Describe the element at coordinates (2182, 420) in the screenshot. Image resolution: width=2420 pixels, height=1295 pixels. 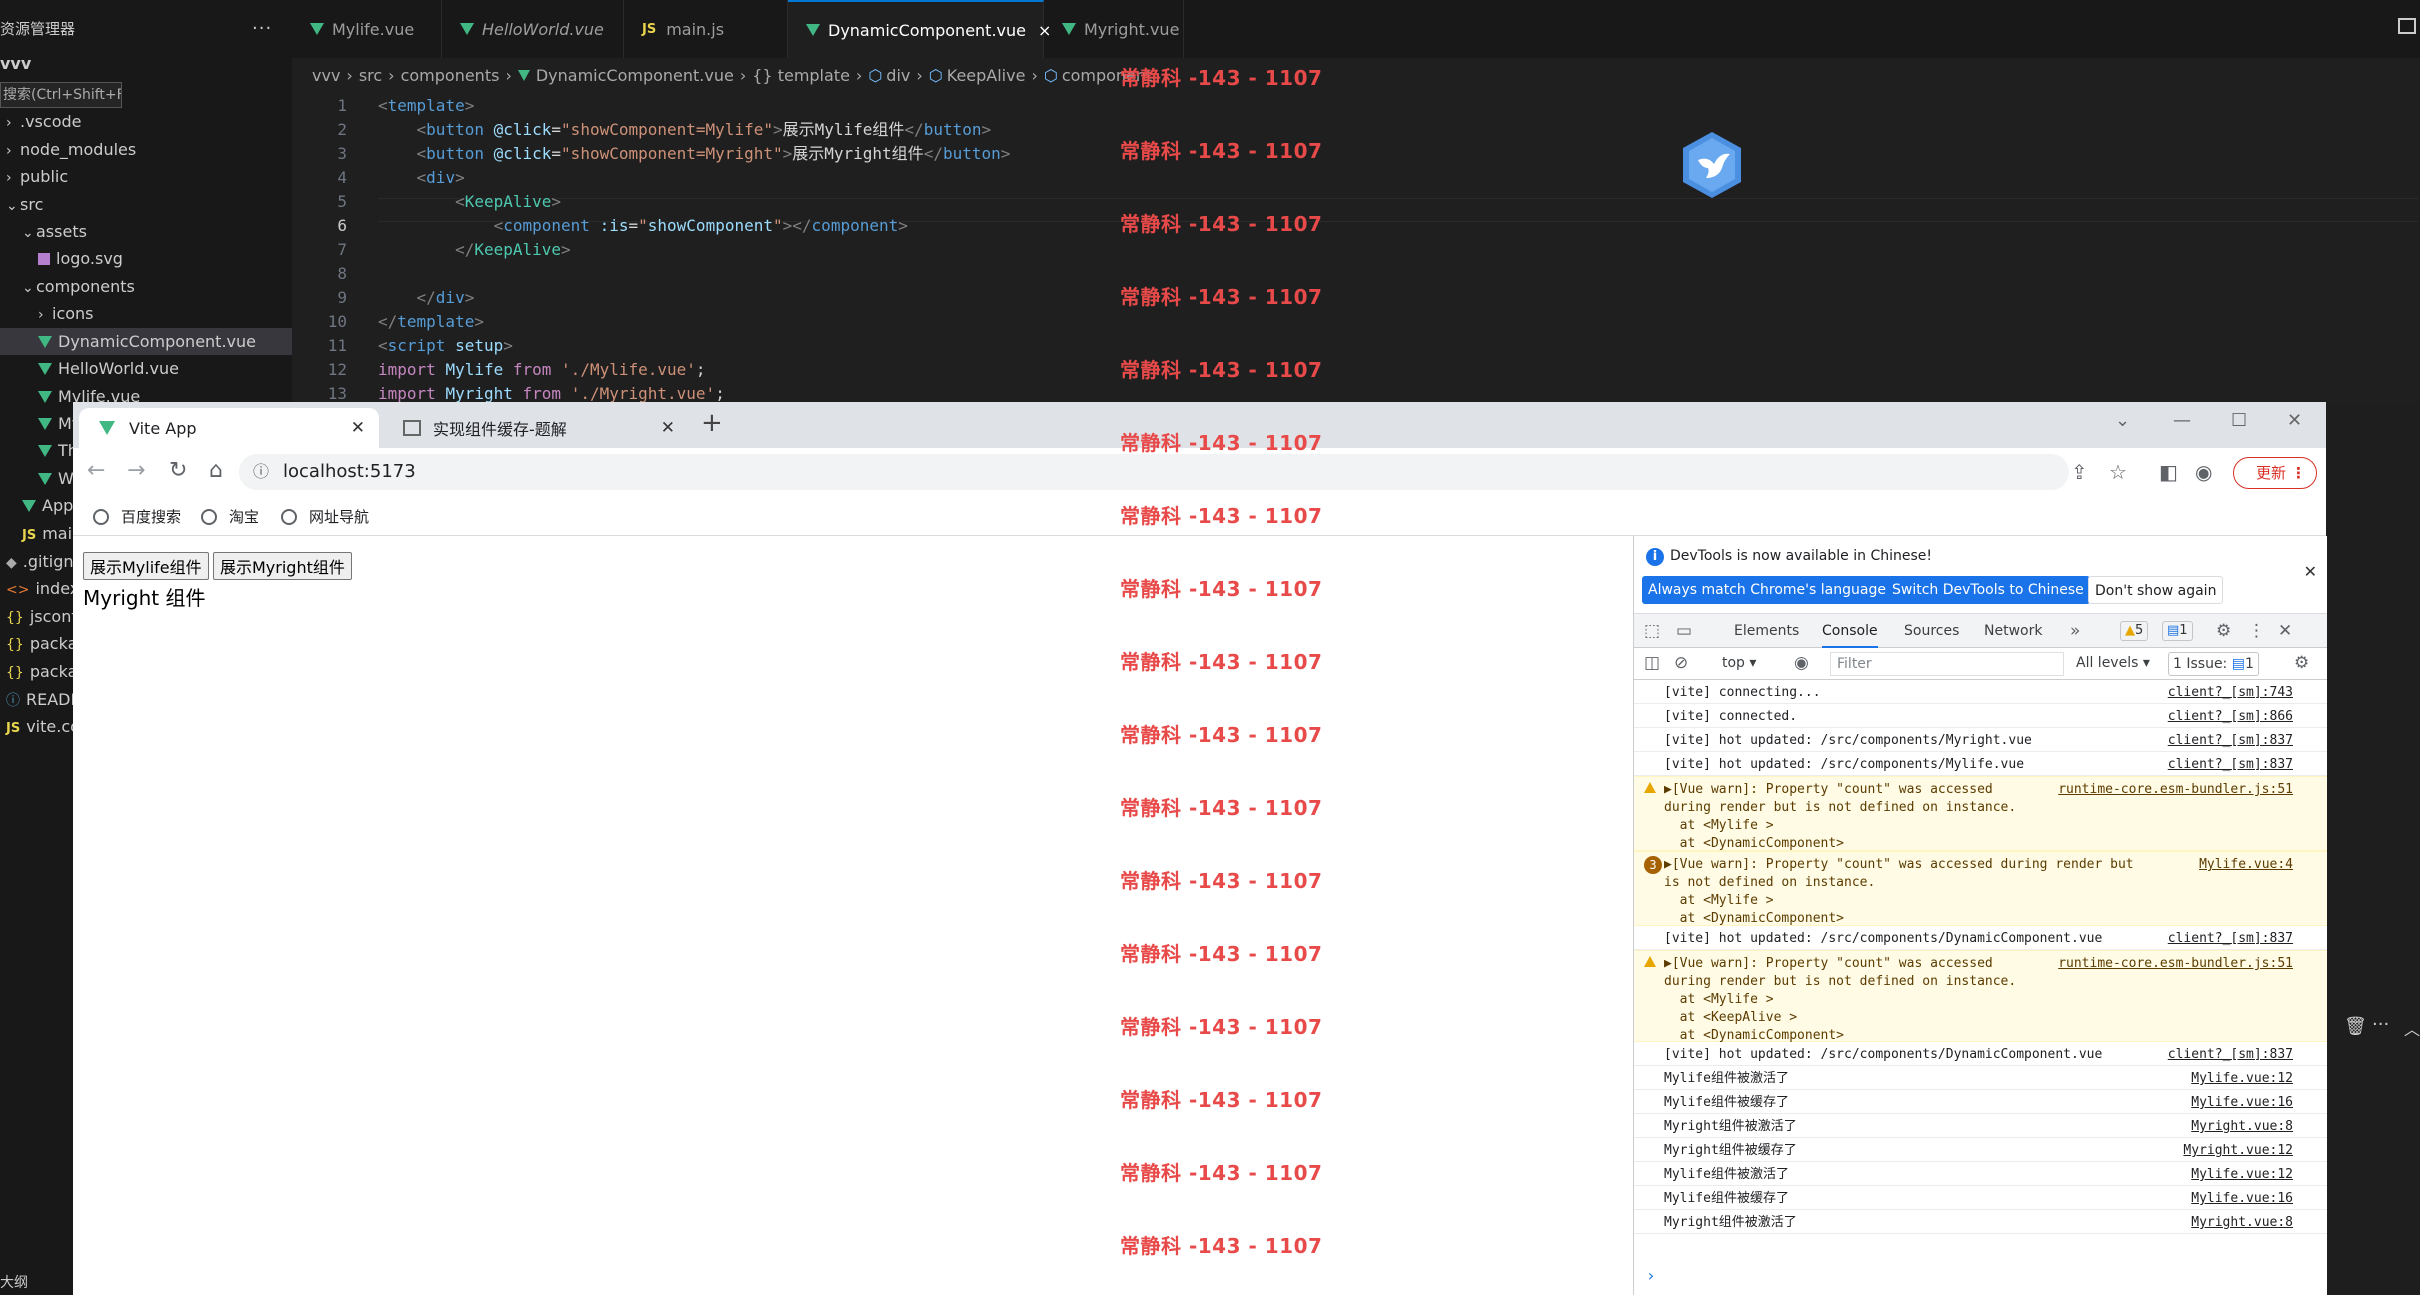
I see `minimize-icon: —` at that location.